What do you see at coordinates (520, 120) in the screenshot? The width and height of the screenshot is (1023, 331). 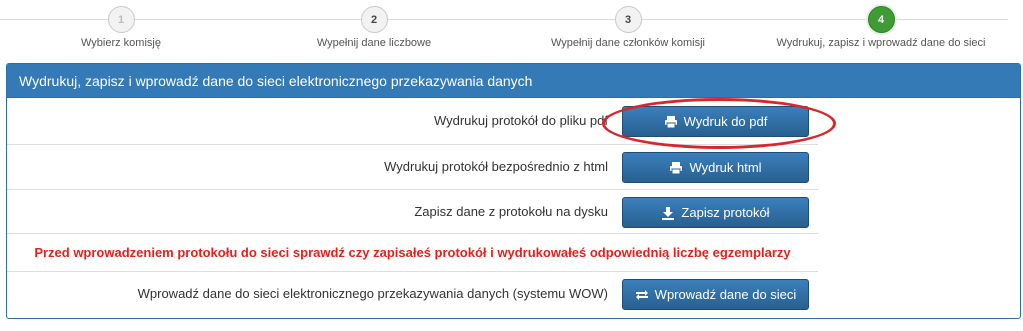 I see `row-label: Wydrukuj protokół do pliku pdf` at bounding box center [520, 120].